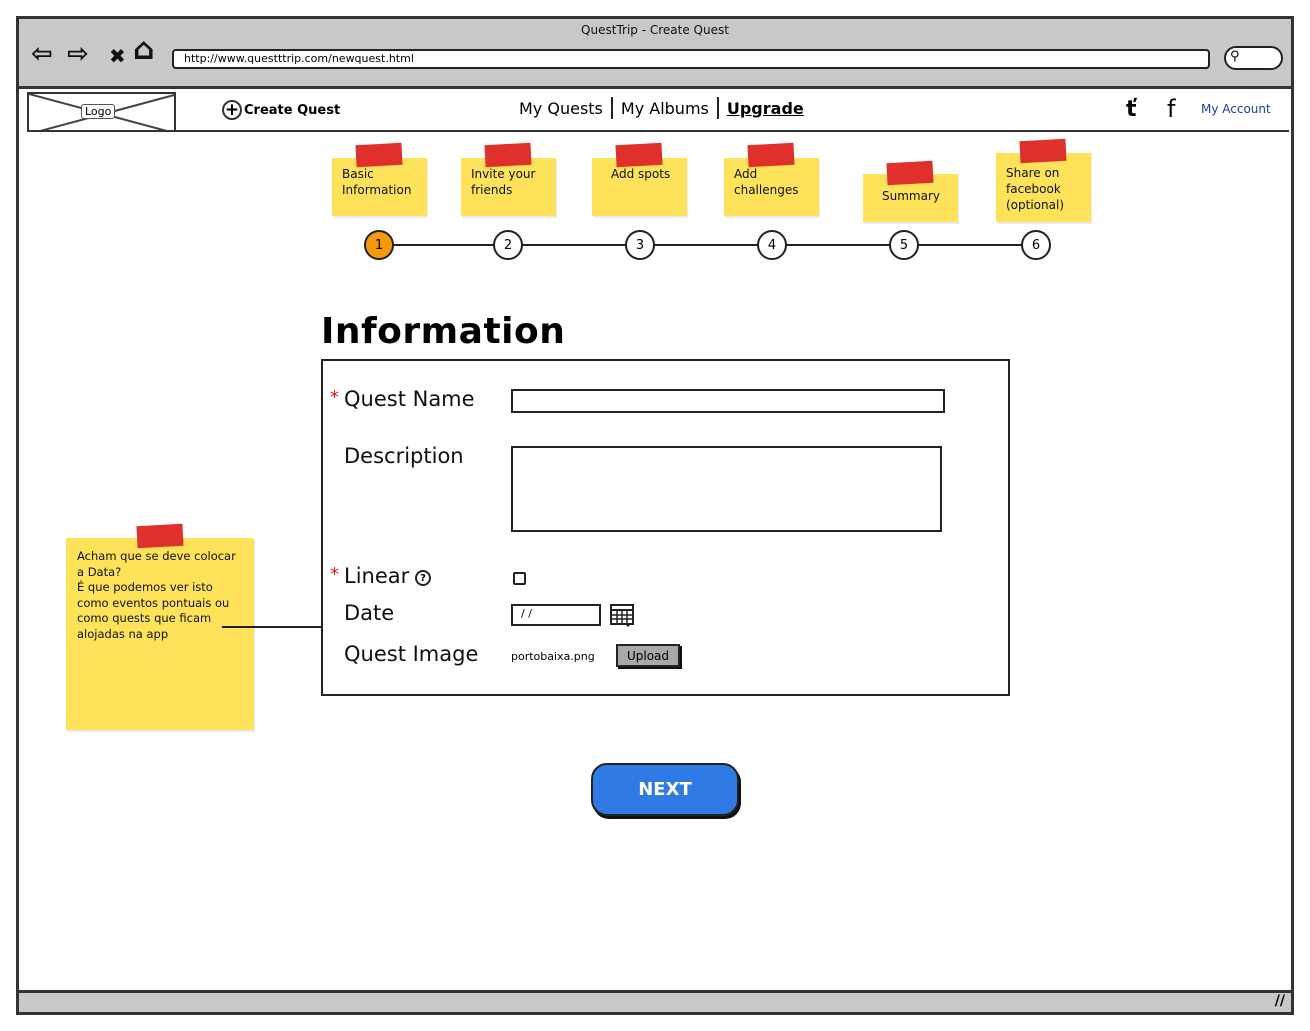  I want to click on step-3: 3, so click(640, 245).